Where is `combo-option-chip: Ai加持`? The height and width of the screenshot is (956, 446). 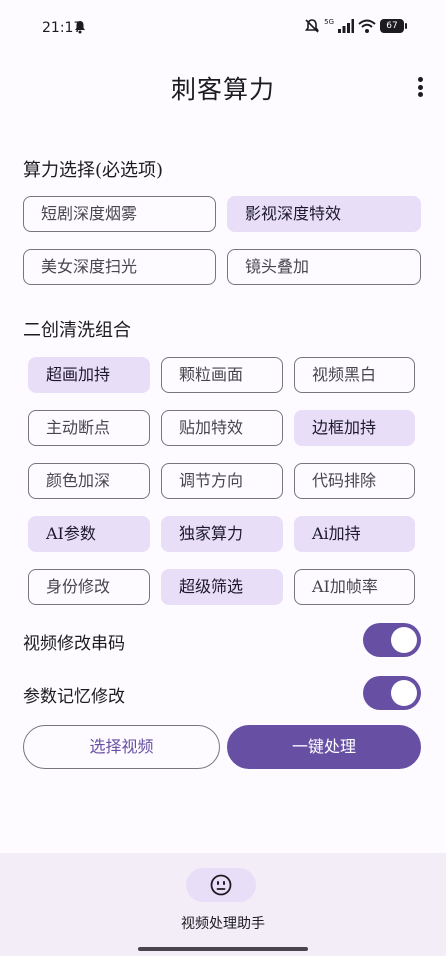
combo-option-chip: Ai加持 is located at coordinates (354, 534).